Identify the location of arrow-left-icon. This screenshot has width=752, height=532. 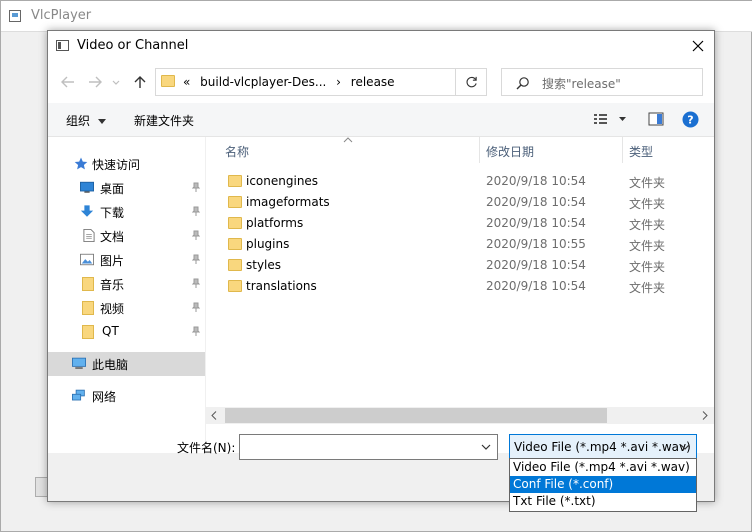
(67, 82).